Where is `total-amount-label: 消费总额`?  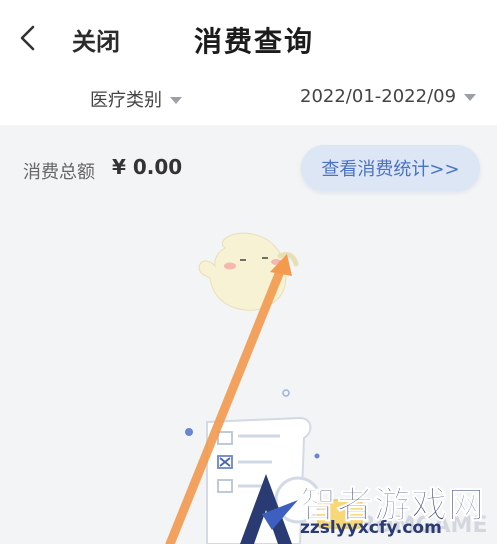
total-amount-label: 消费总额 is located at coordinates (59, 172).